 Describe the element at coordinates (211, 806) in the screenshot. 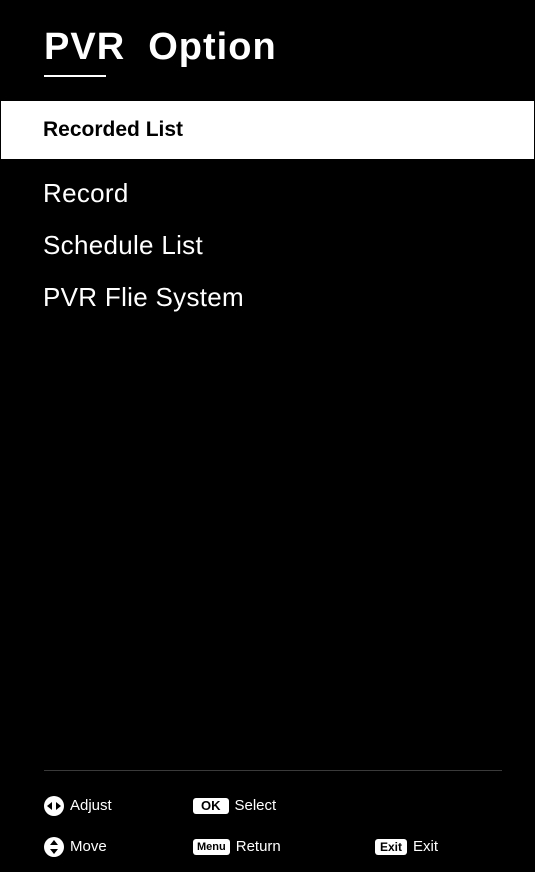

I see `ok-key-icon: OK` at that location.